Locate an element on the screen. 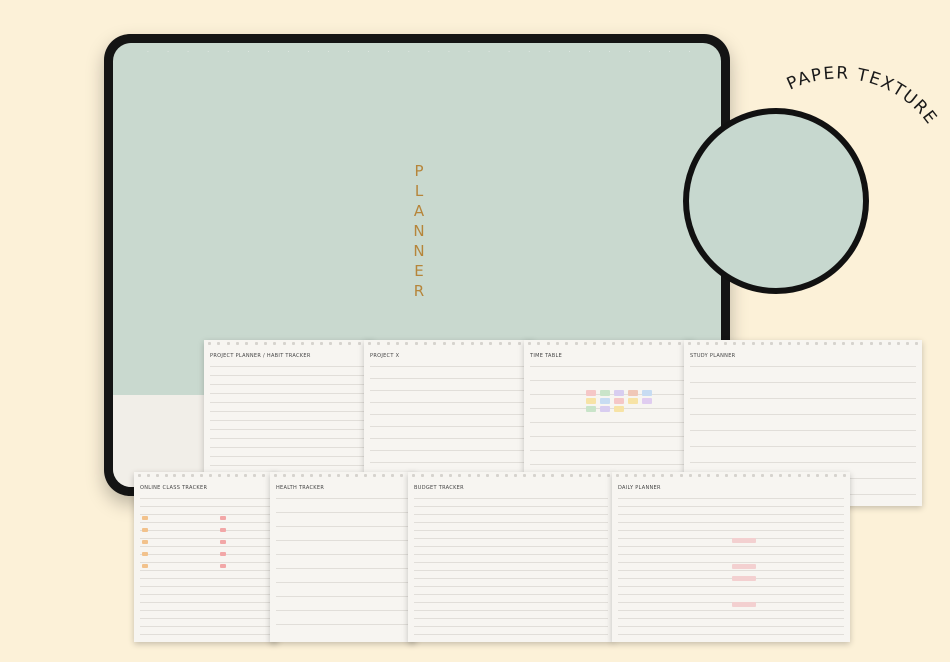  page-title: BUDGET TRACKER is located at coordinates (439, 488).